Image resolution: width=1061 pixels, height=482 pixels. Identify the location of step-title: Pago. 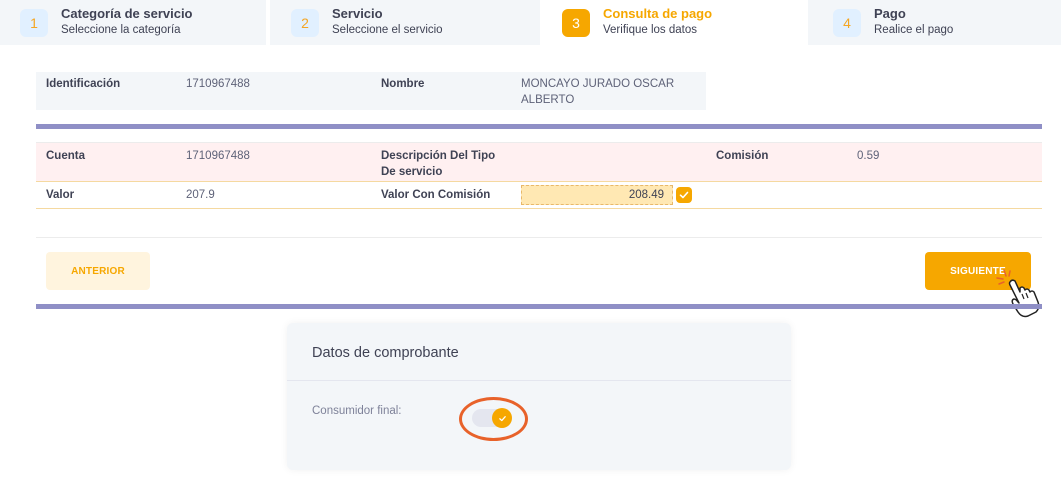
(890, 13).